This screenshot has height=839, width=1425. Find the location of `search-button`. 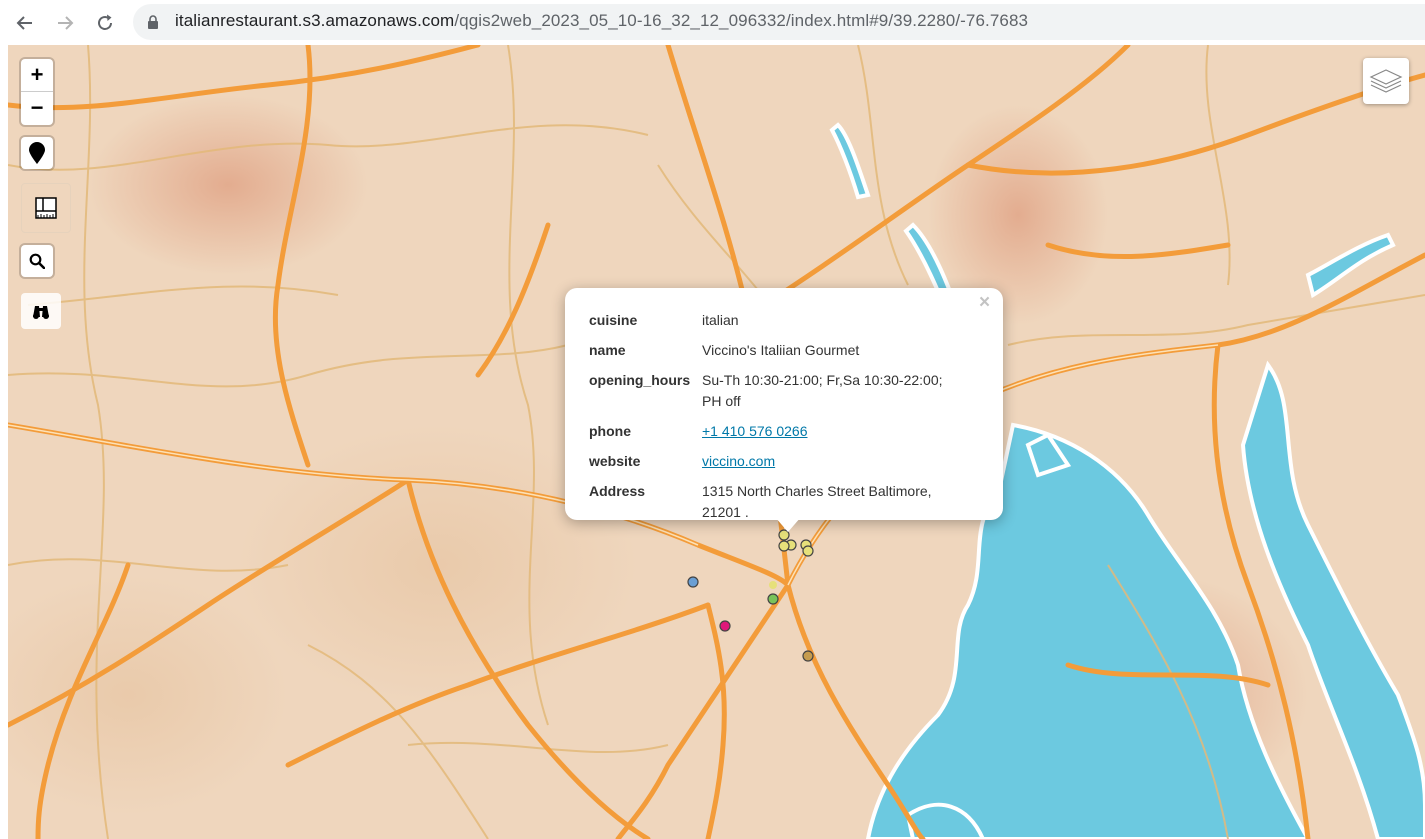

search-button is located at coordinates (37, 261).